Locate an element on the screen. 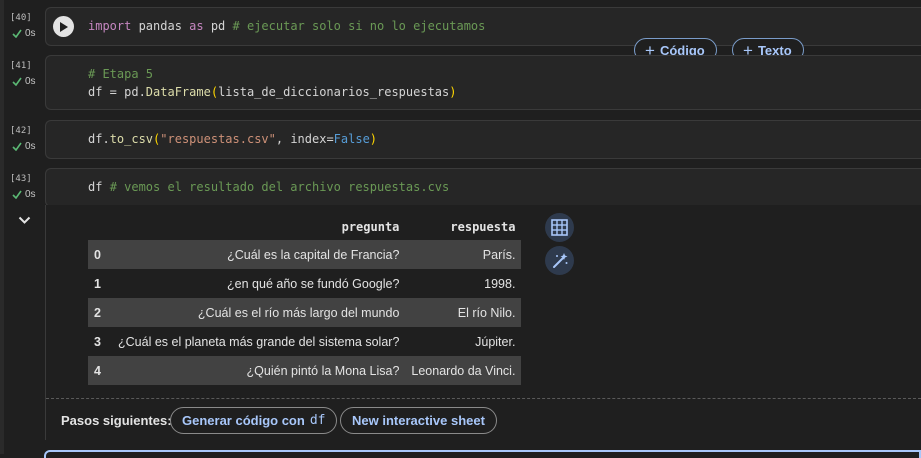  new-interactive-sheet-button: New interactive sheet is located at coordinates (418, 420).